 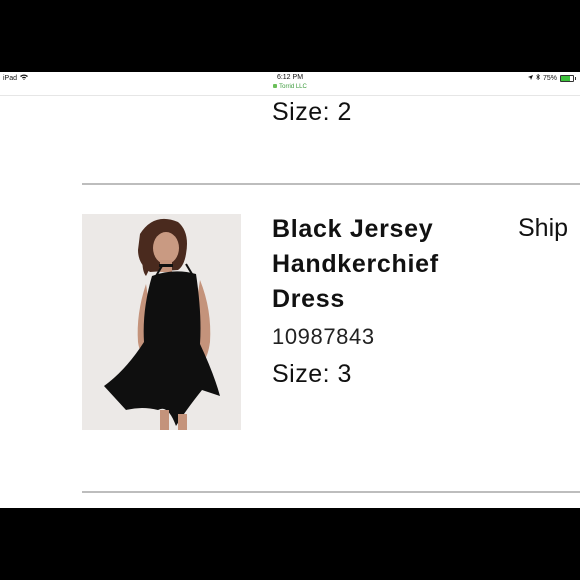 What do you see at coordinates (331, 184) in the screenshot?
I see `item-divider` at bounding box center [331, 184].